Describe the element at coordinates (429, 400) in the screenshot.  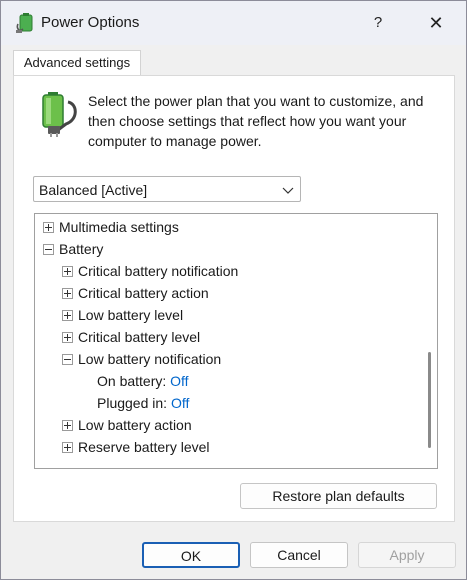
I see `scrollbar-thumb` at that location.